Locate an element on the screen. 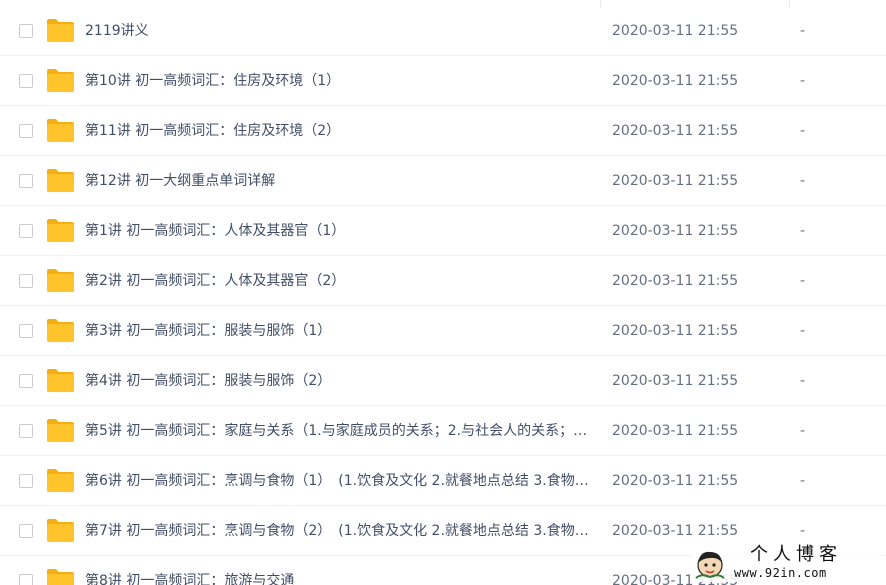  file-row: 第10讲 初一高频词汇：住房及环境（1） 2020-03-11 21:55 - is located at coordinates (443, 81).